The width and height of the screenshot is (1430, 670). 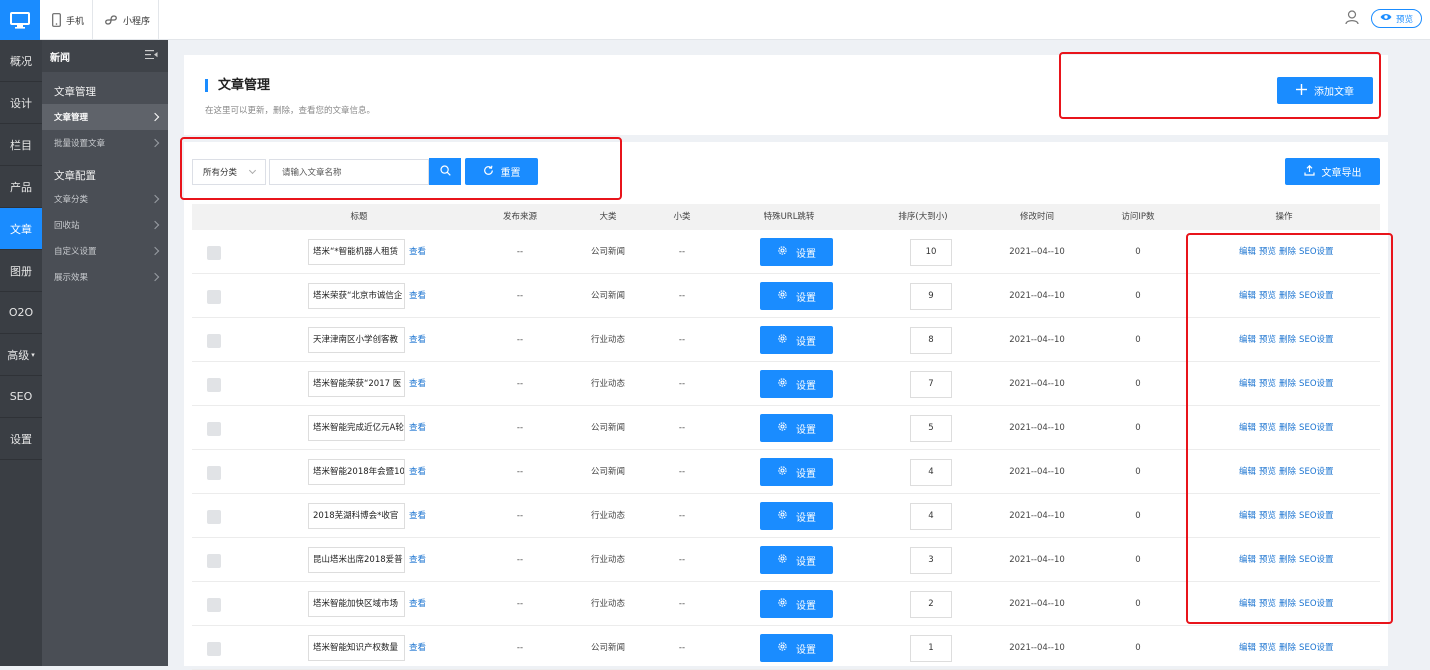 I want to click on tab-miniprogram-label: 小程序, so click(x=137, y=21).